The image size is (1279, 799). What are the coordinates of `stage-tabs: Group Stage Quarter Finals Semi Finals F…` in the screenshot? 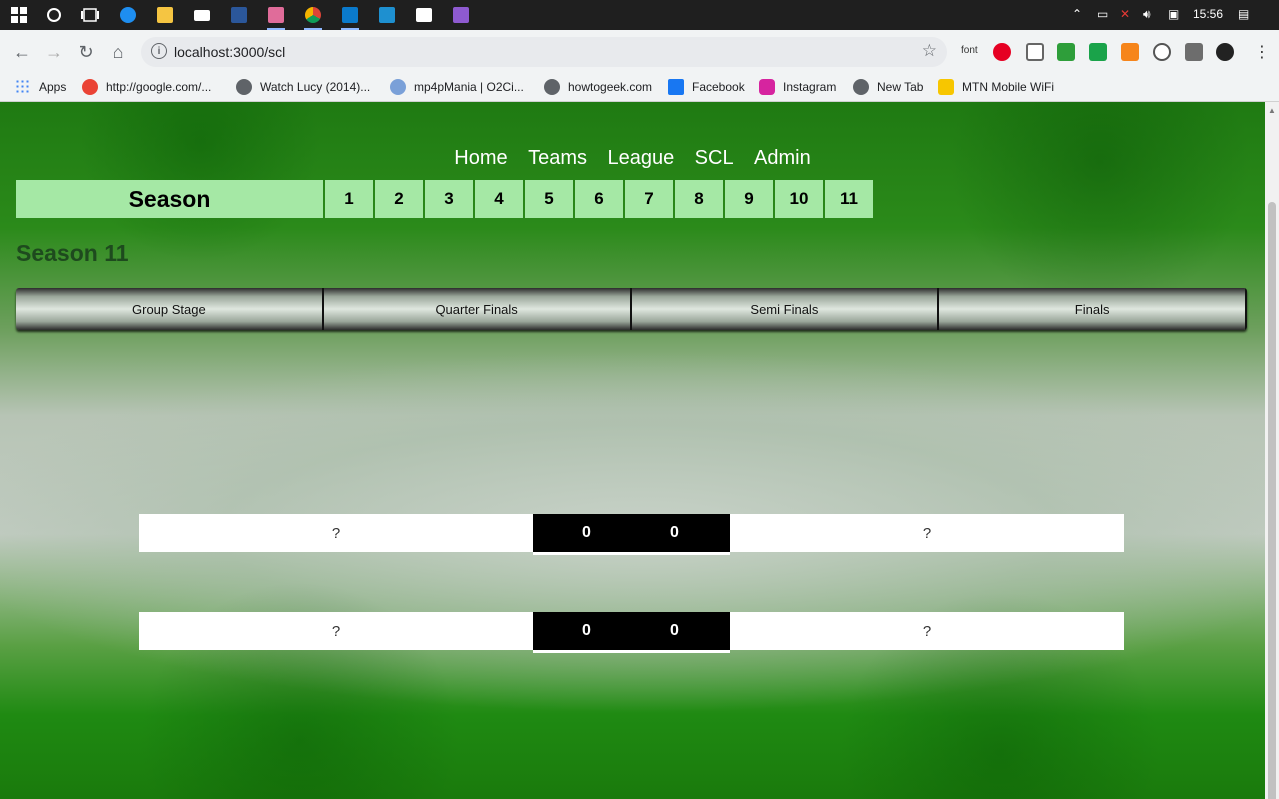 It's located at (631, 309).